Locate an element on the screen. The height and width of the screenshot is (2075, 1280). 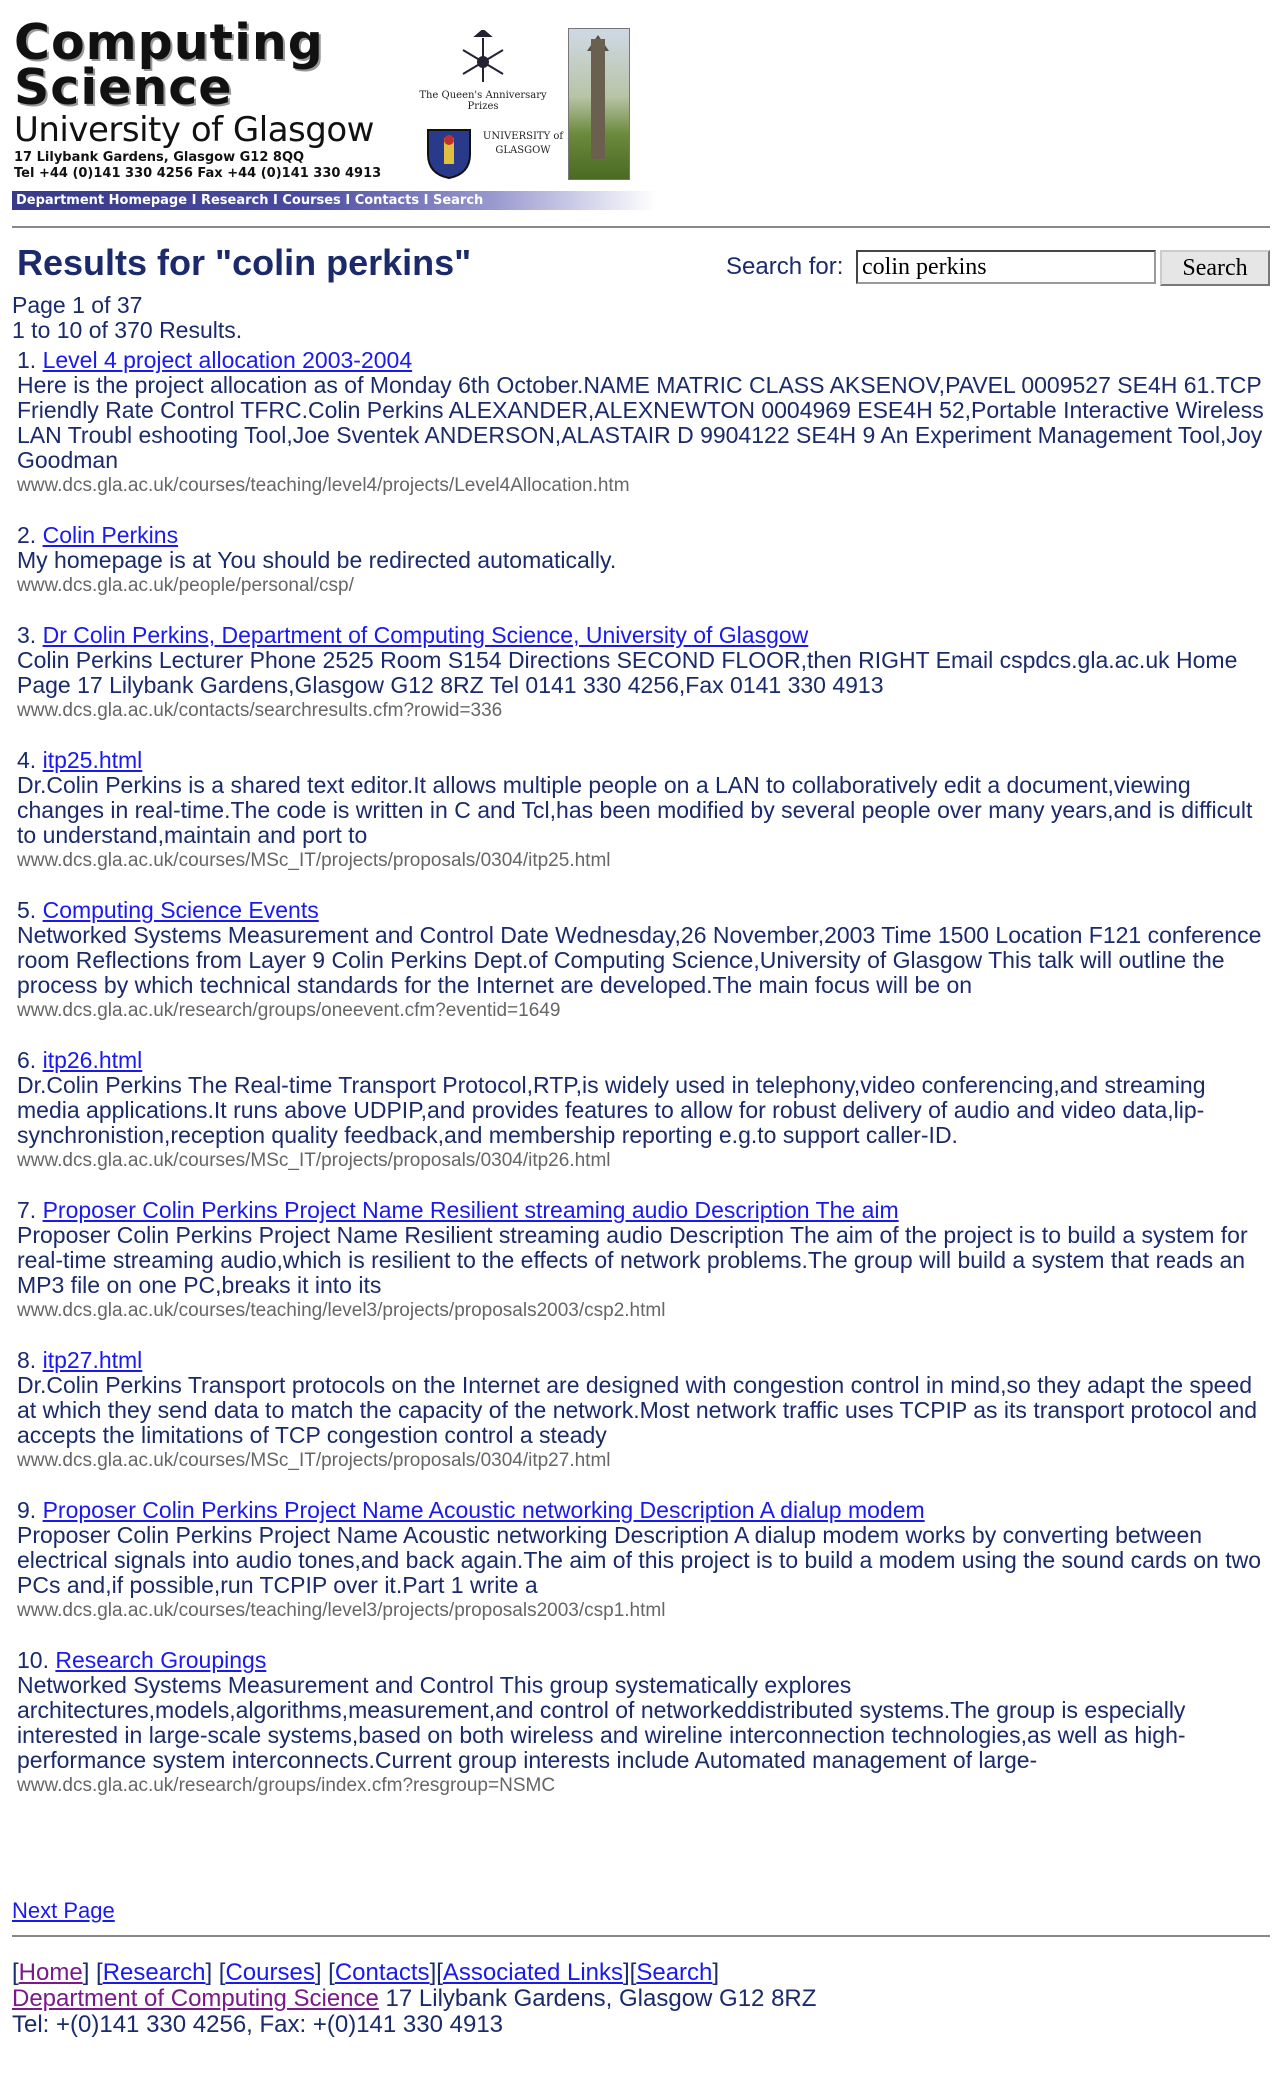
footer-link-home: Home is located at coordinates (51, 1972).